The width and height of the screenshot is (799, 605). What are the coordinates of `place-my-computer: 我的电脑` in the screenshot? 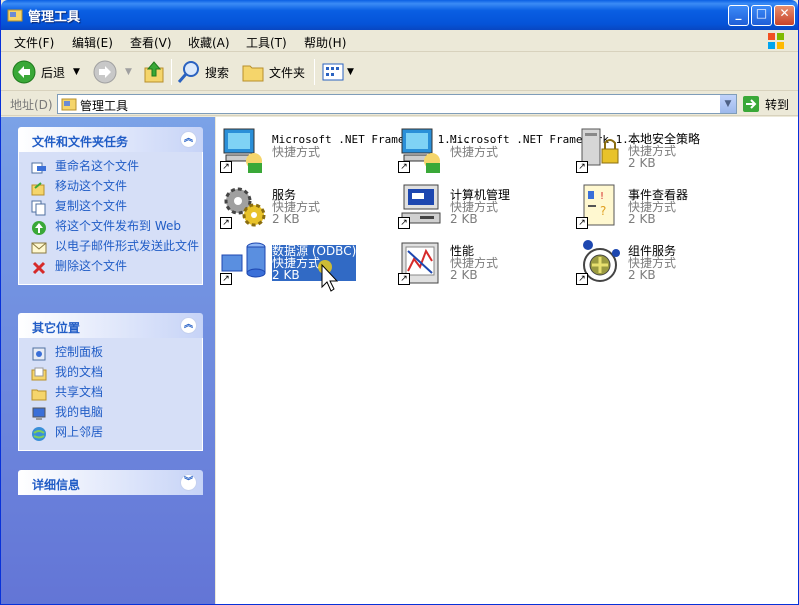 It's located at (110, 414).